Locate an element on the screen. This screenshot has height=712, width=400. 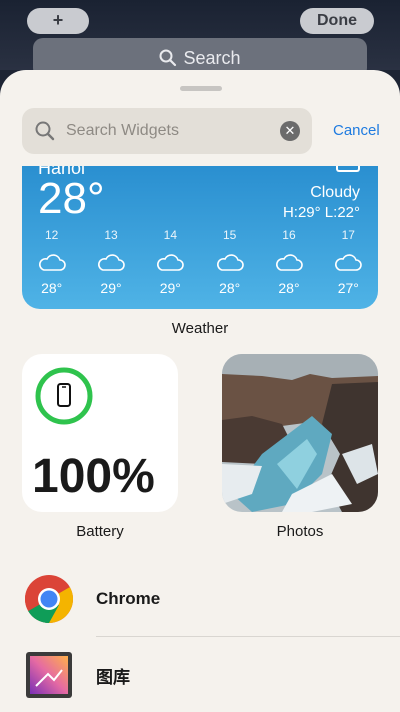
forecast-hour: 13 29° is located at coordinates (110, 262).